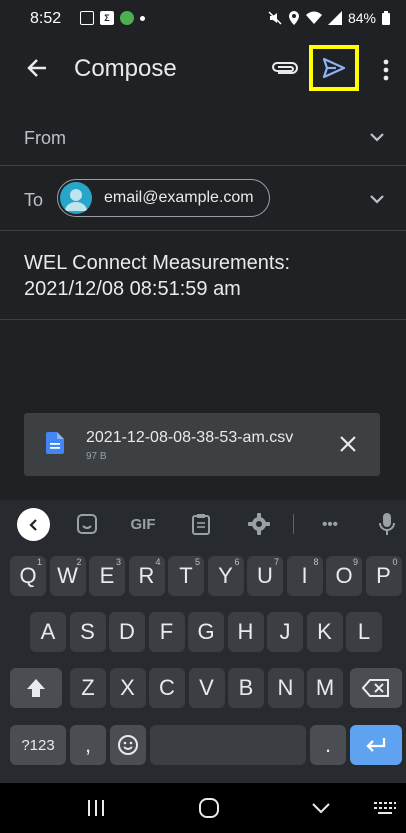 This screenshot has width=406, height=833. What do you see at coordinates (206, 632) in the screenshot?
I see `key-g: G` at bounding box center [206, 632].